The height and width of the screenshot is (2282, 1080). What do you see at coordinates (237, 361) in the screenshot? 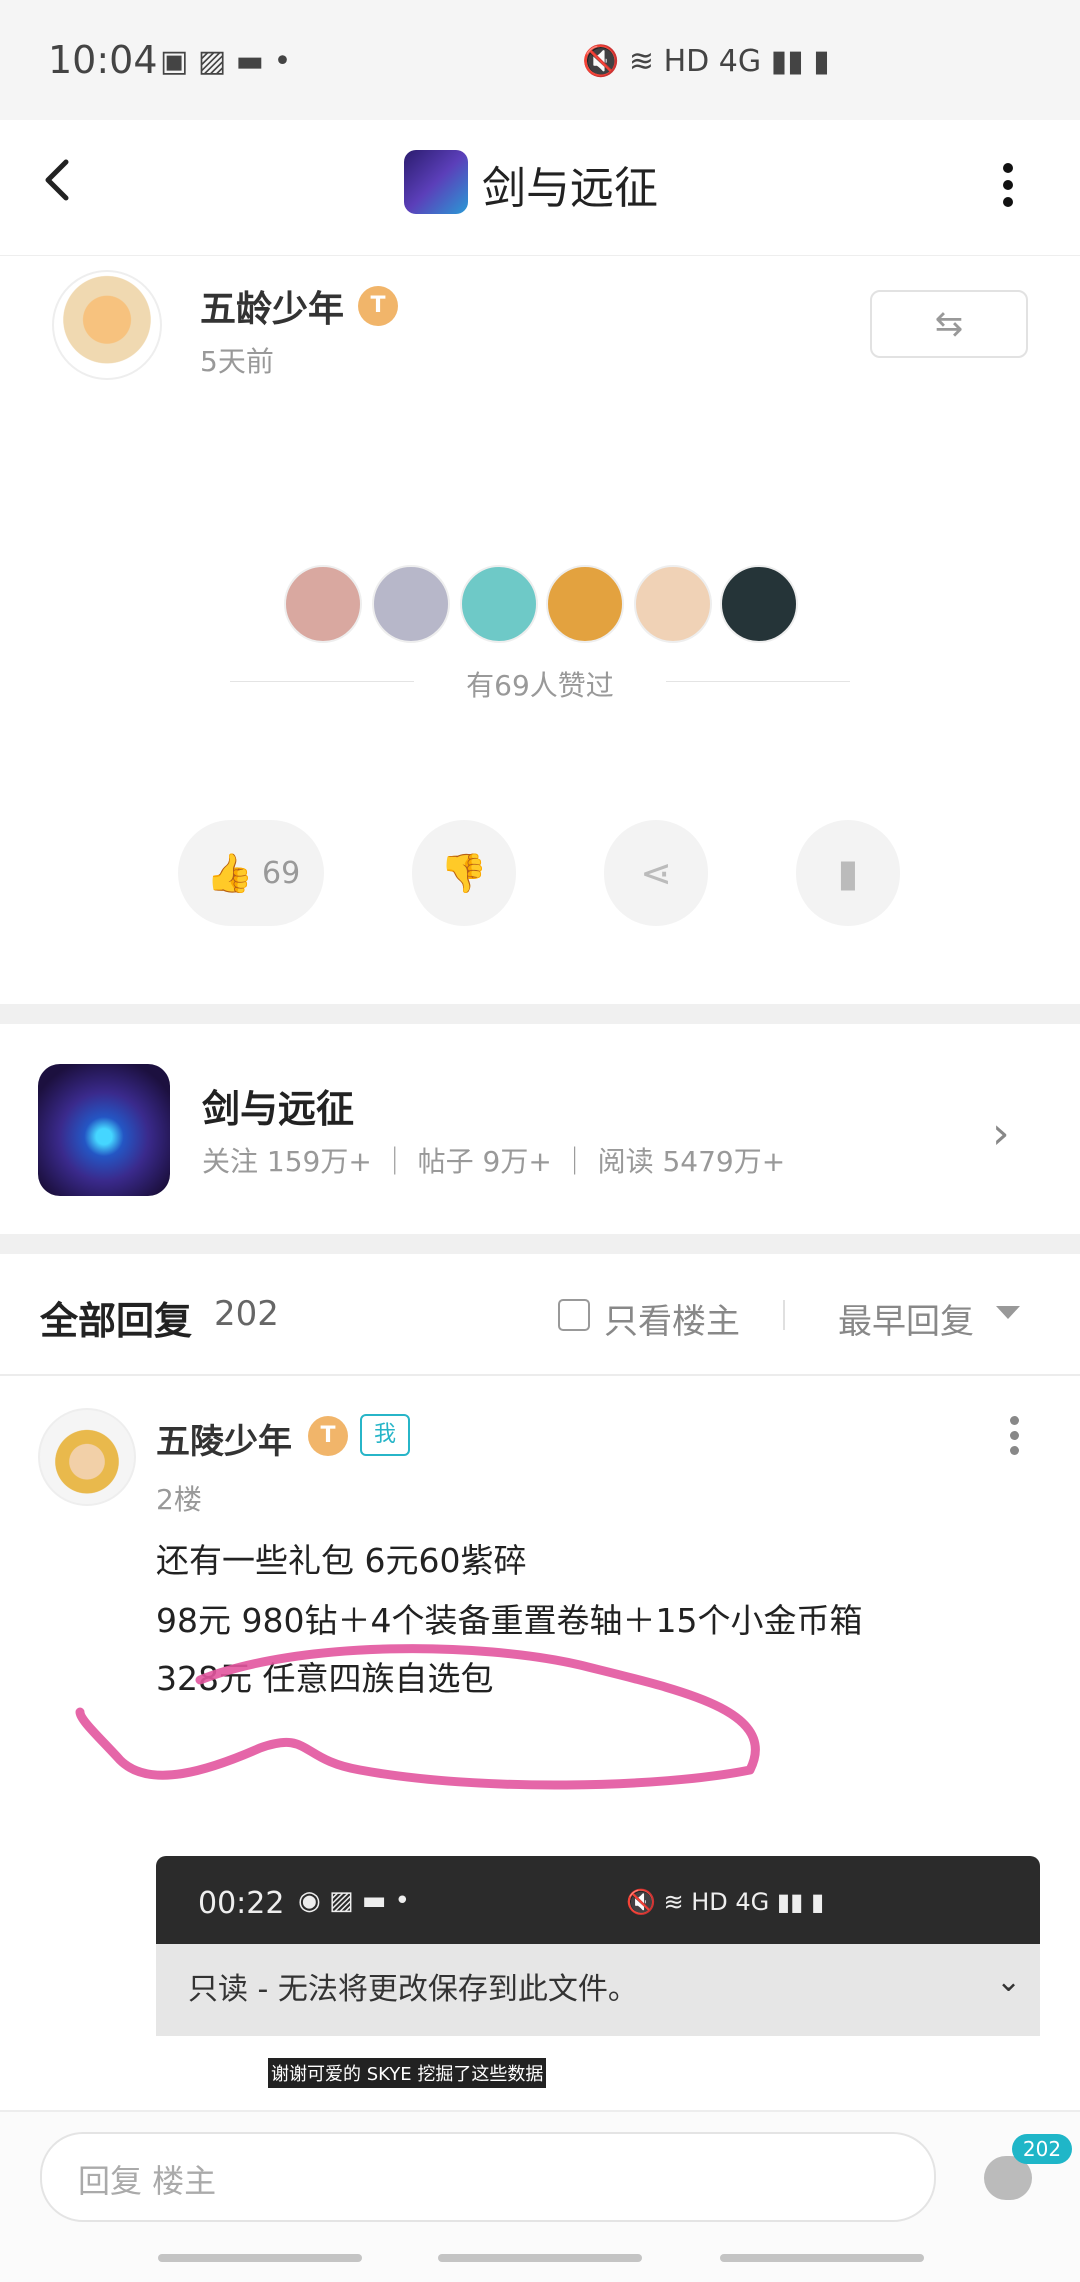
I see `post-time: 5天前` at bounding box center [237, 361].